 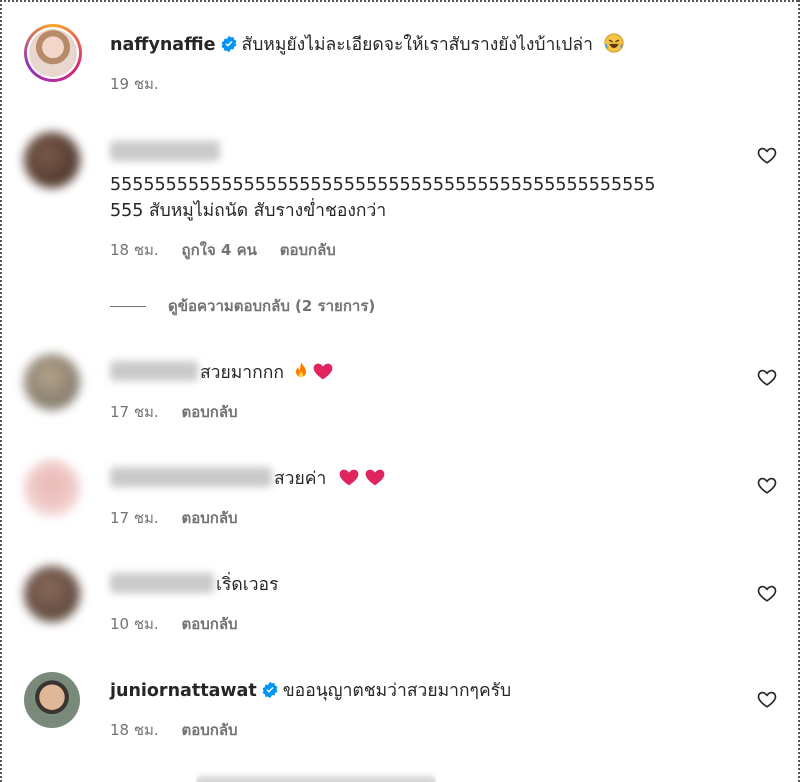 I want to click on partial-next-comment, so click(x=316, y=776).